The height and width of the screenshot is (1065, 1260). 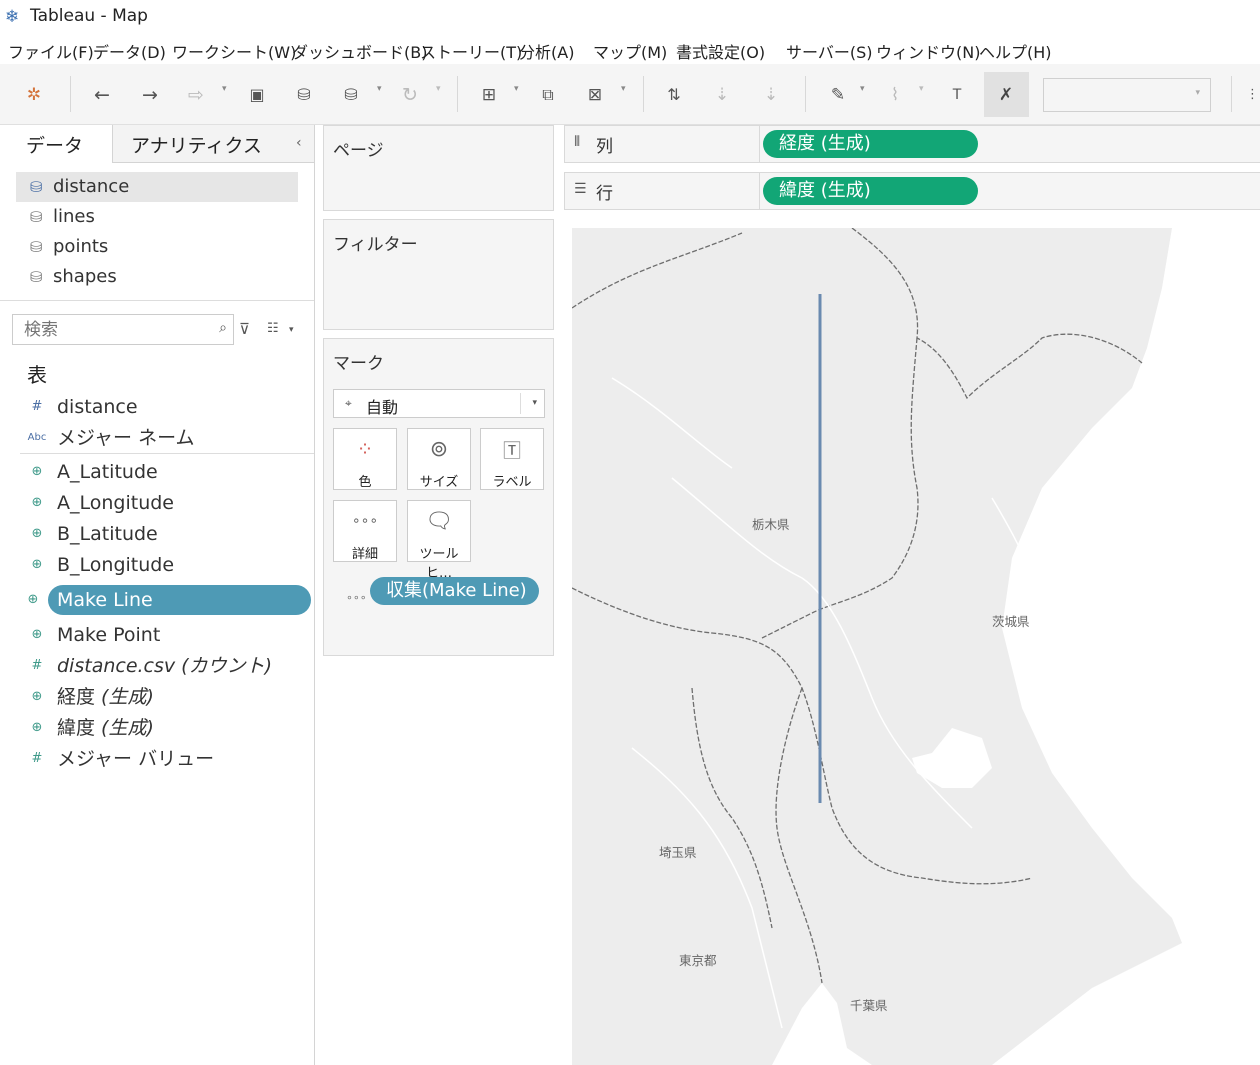 What do you see at coordinates (304, 95) in the screenshot?
I see `new-datasource-icon: ⛁` at bounding box center [304, 95].